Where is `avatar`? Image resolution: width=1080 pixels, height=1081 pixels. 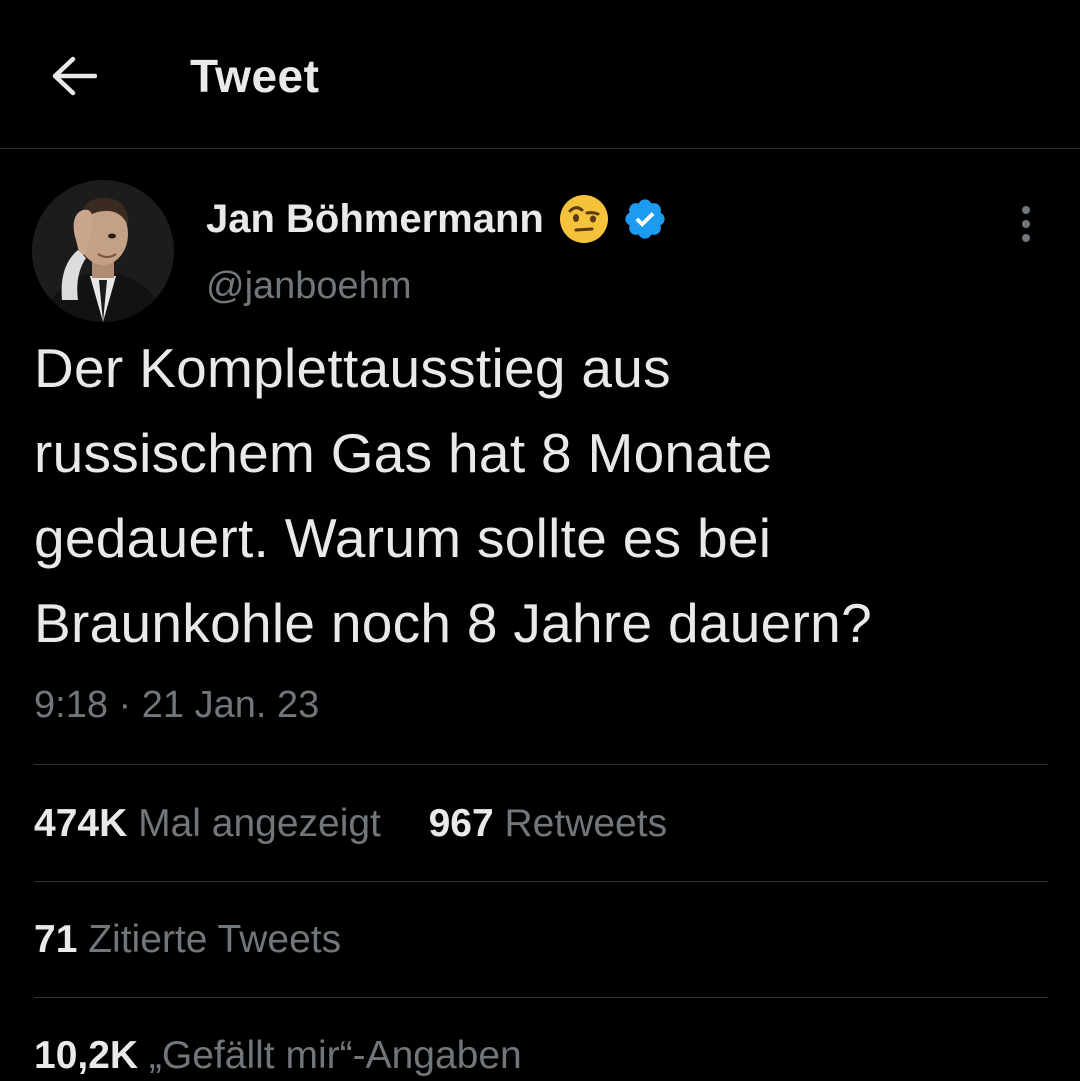 avatar is located at coordinates (103, 251).